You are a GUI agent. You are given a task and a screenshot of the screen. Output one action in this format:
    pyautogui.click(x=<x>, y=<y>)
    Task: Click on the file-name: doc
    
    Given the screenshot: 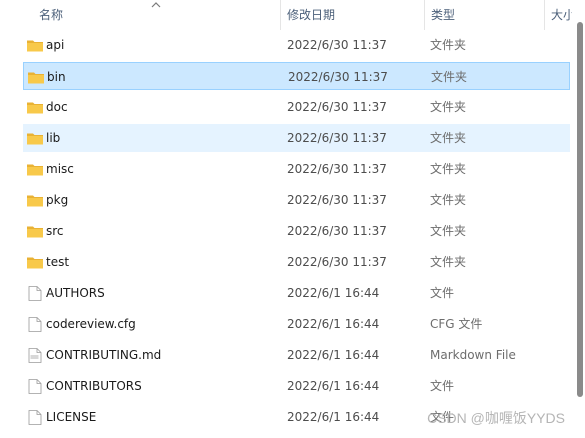 What is the action you would take?
    pyautogui.click(x=57, y=107)
    